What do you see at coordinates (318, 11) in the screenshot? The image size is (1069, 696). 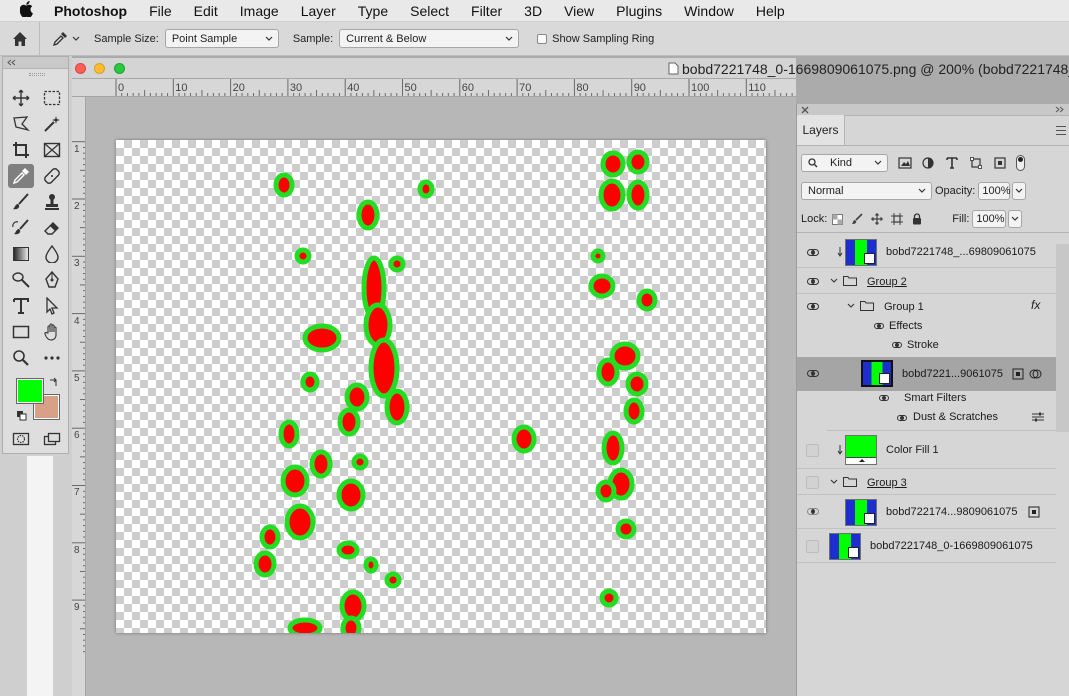 I see `menu-layer: Layer` at bounding box center [318, 11].